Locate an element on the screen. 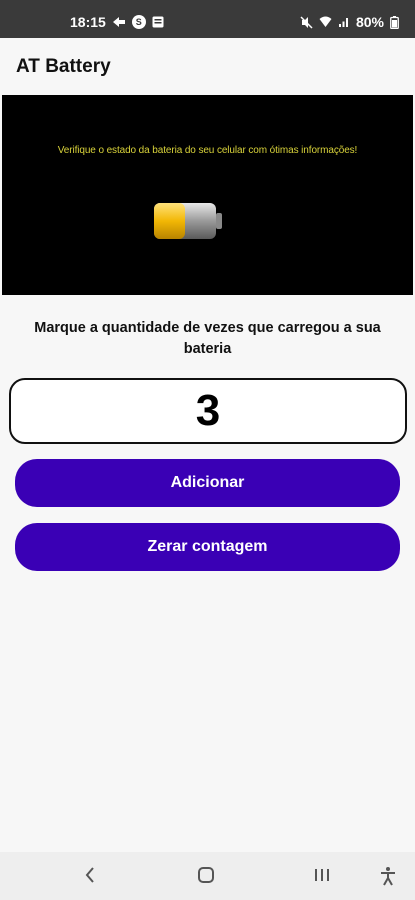 The height and width of the screenshot is (900, 415). status-right: 80% is located at coordinates (349, 22).